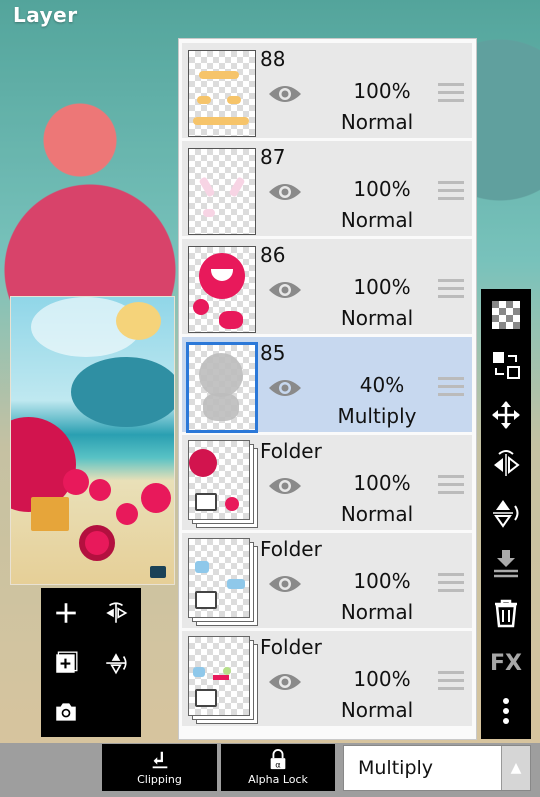 The width and height of the screenshot is (540, 797). What do you see at coordinates (273, 157) in the screenshot?
I see `layer-name: 87` at bounding box center [273, 157].